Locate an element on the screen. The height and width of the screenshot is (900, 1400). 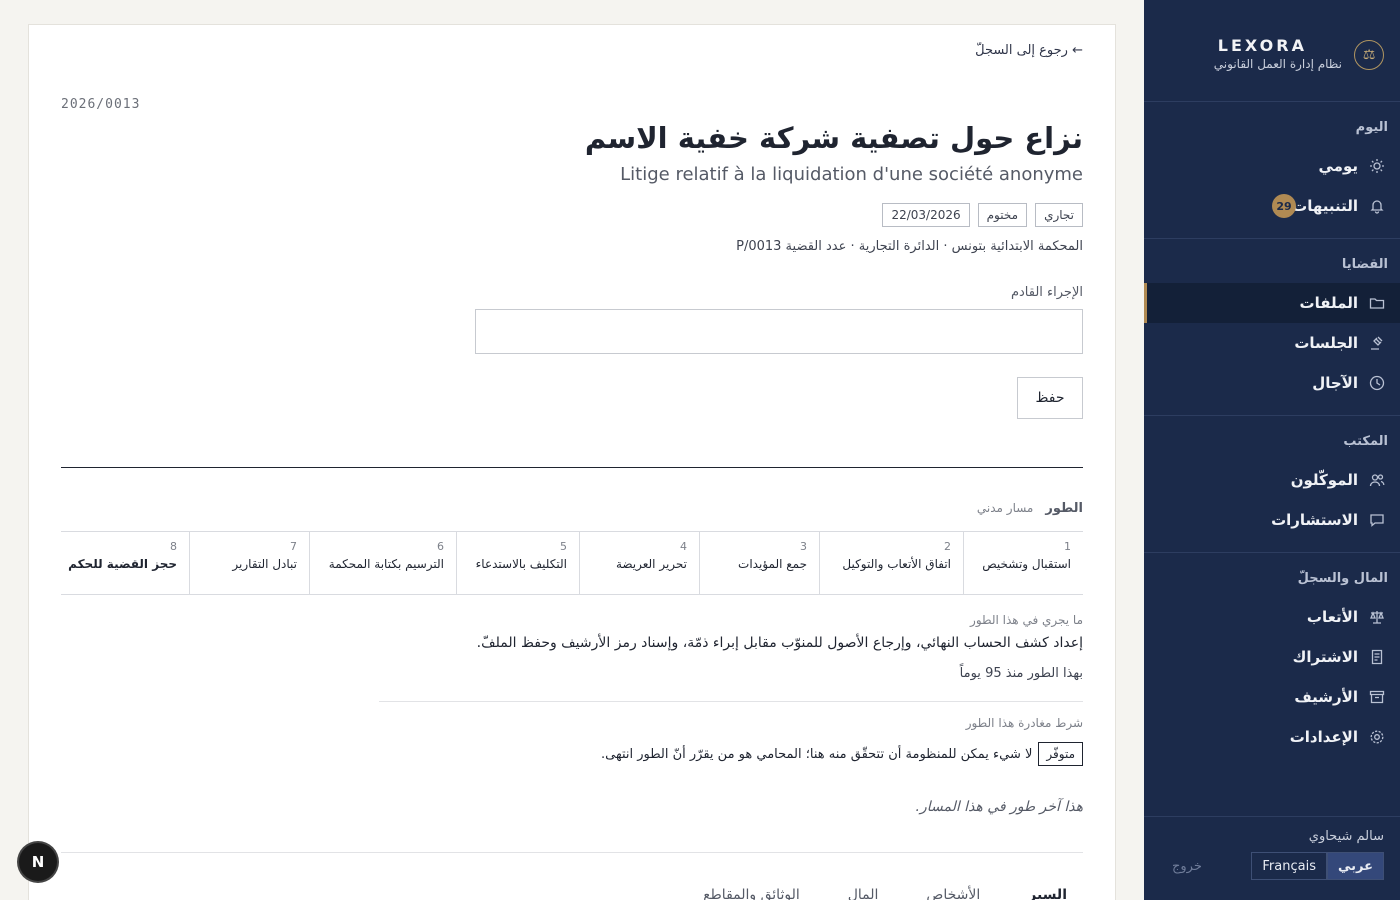
stage-step-number: 7 is located at coordinates (293, 546).